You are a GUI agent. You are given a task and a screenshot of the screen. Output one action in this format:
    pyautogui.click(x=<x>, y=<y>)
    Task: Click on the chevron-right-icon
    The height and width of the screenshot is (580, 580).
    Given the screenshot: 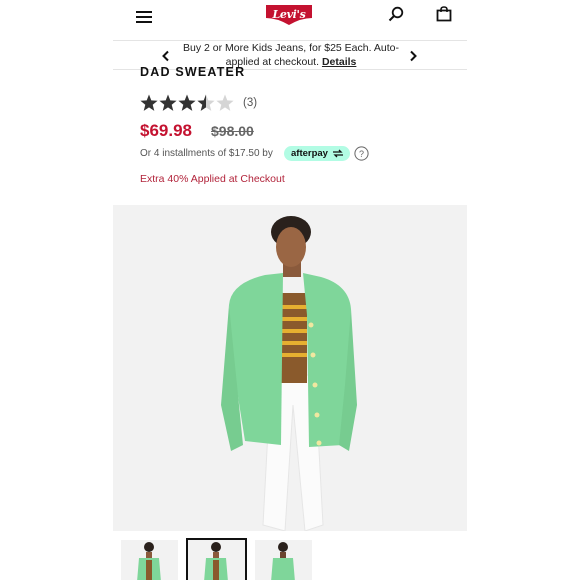 What is the action you would take?
    pyautogui.click(x=413, y=56)
    